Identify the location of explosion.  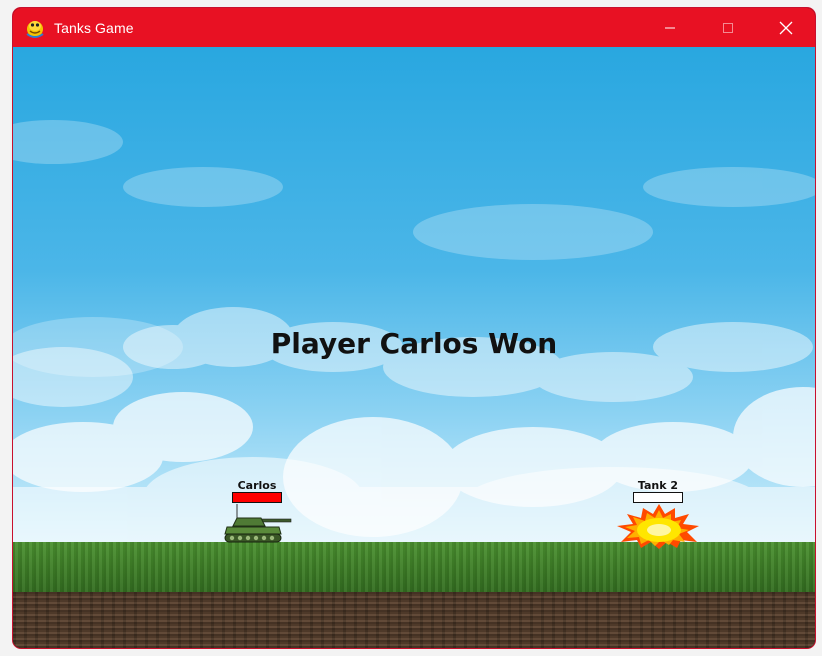
(658, 526).